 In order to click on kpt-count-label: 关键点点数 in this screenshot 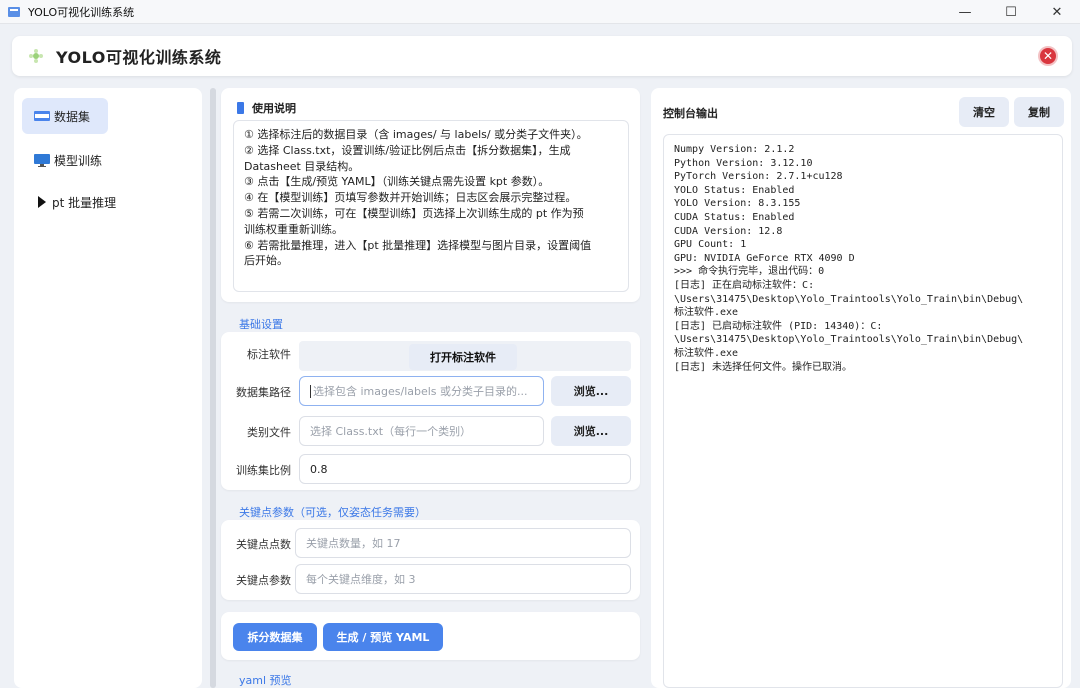, I will do `click(263, 544)`.